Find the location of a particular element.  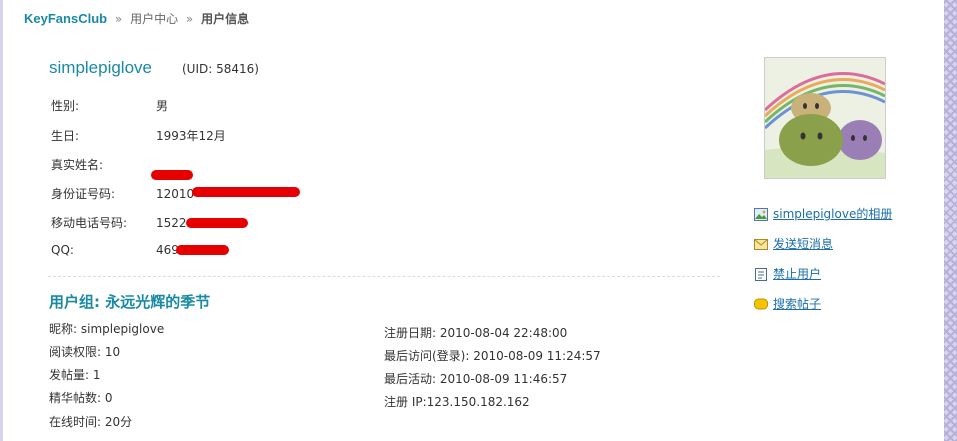

sidebar-link-ban: 禁止用户 is located at coordinates (797, 274).